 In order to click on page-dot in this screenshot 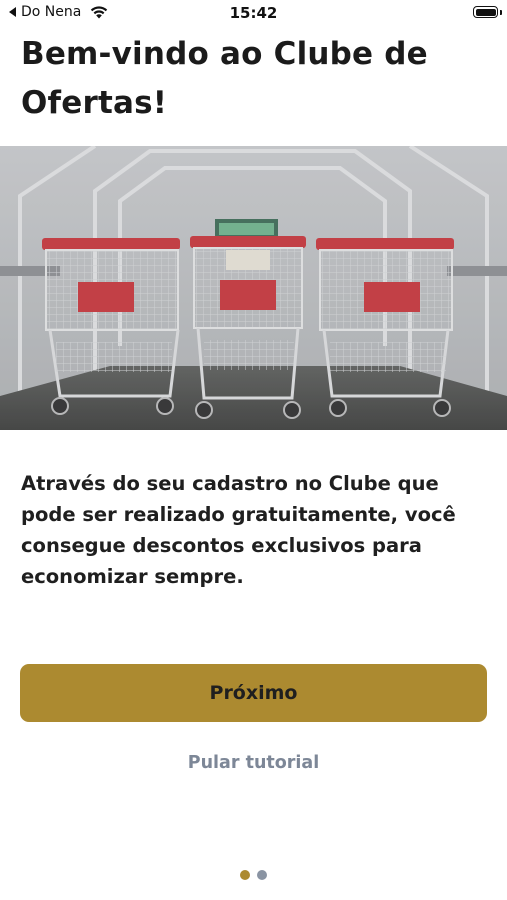, I will do `click(262, 875)`.